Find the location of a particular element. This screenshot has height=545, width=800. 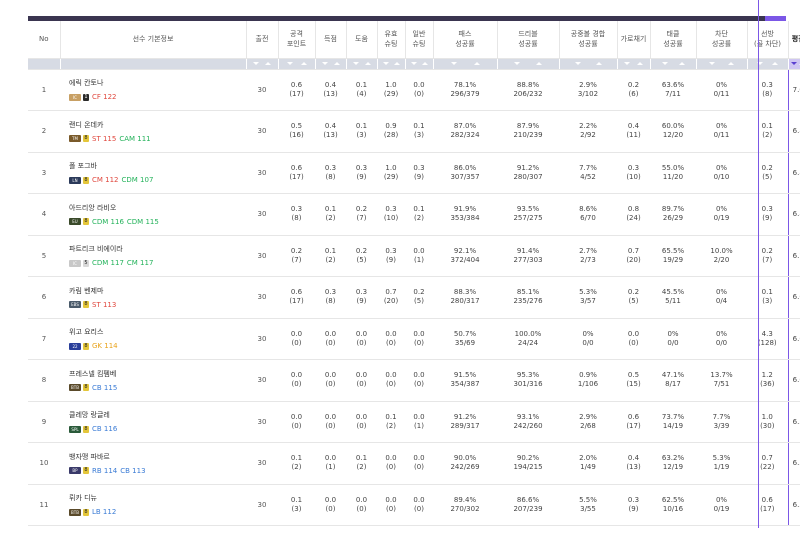

player-cell: 폴 포그바 LN 8 CM 112 CDM 107 is located at coordinates (153, 173).